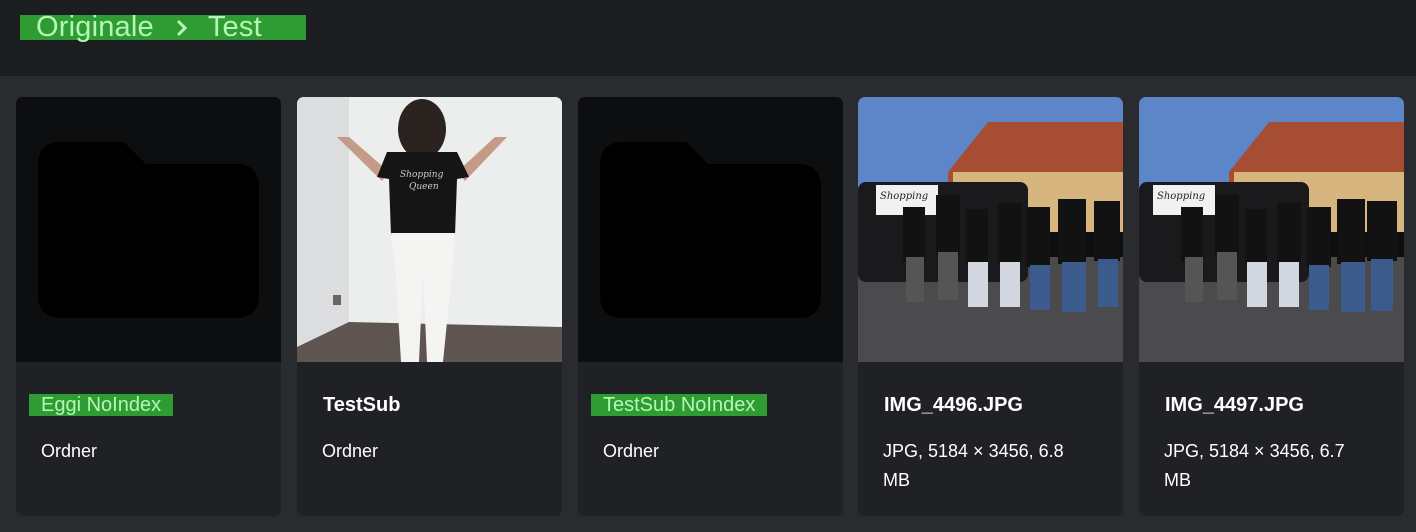 This screenshot has width=1416, height=532. Describe the element at coordinates (973, 465) in the screenshot. I see `item-meta: JPG, 5184 × 3456, 6.8 MB` at that location.